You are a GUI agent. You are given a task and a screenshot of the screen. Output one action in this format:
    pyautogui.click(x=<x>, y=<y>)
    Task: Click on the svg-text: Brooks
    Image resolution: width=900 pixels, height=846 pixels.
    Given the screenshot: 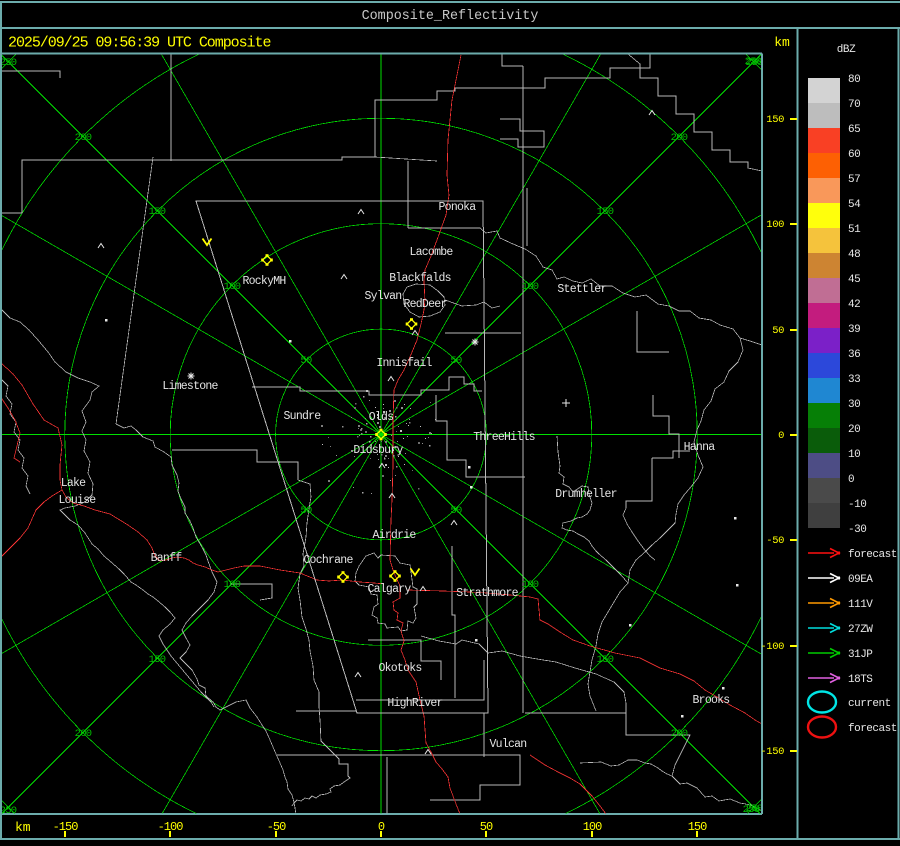 What is the action you would take?
    pyautogui.click(x=711, y=700)
    